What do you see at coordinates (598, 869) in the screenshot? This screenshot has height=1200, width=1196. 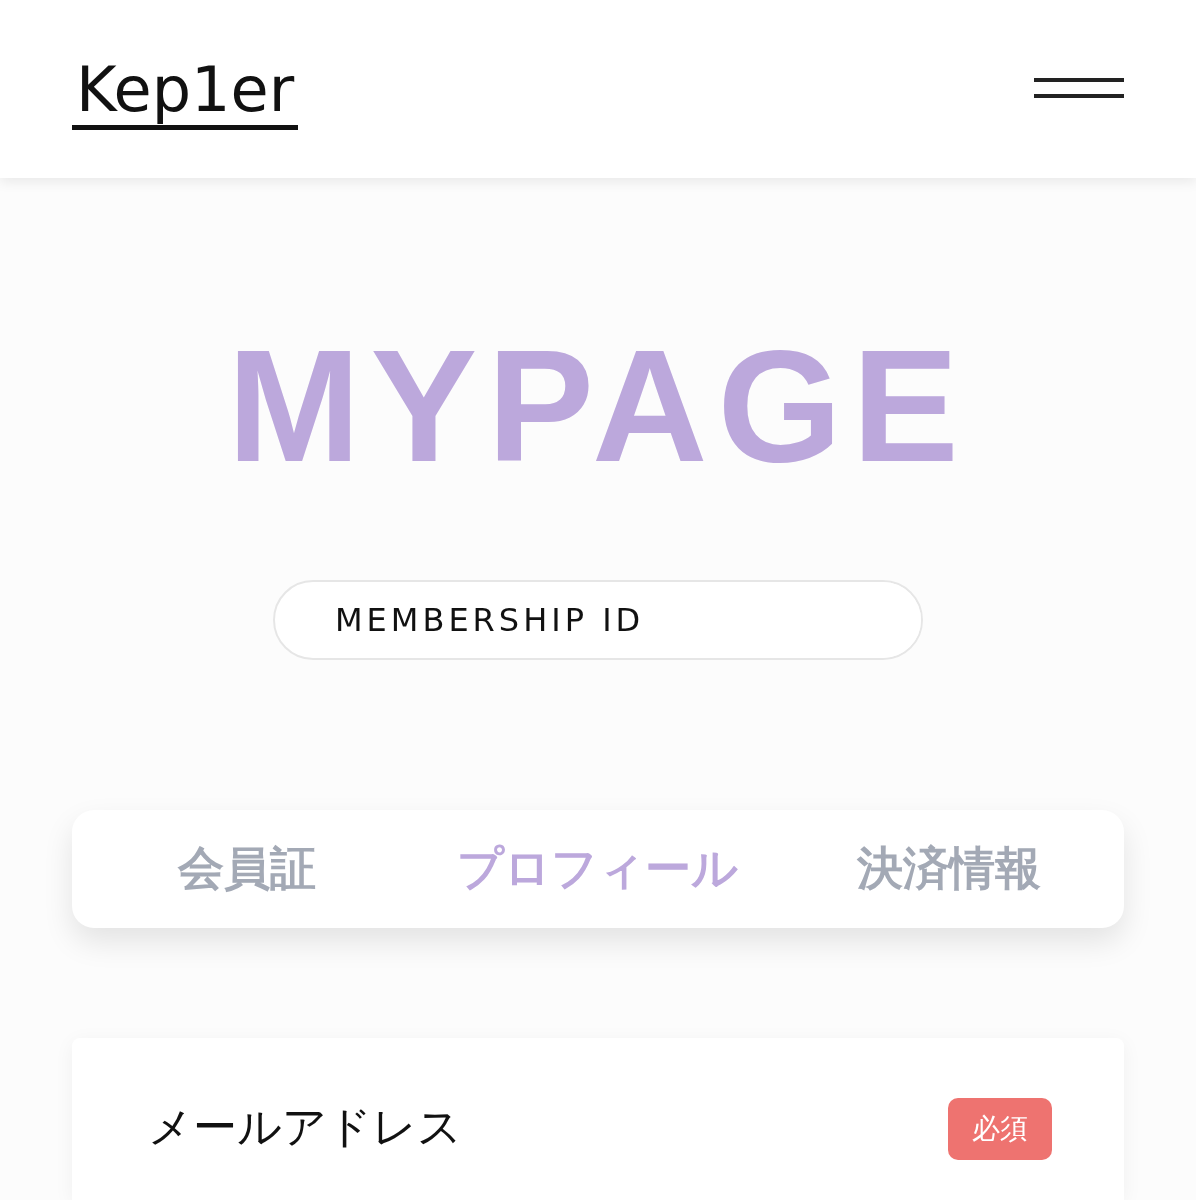 I see `tab: プロフィール` at bounding box center [598, 869].